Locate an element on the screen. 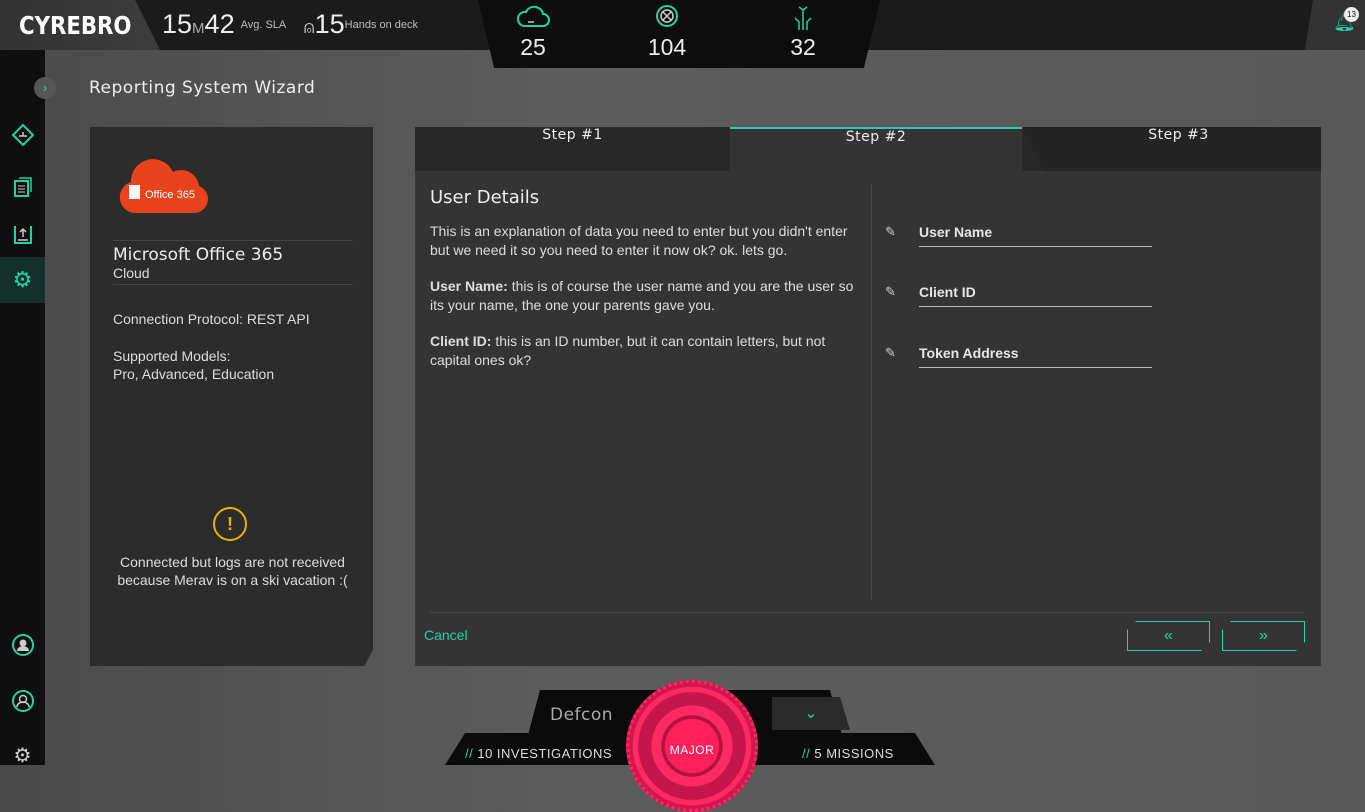 The height and width of the screenshot is (812, 1365). office365-logo: Office 365 is located at coordinates (163, 184).